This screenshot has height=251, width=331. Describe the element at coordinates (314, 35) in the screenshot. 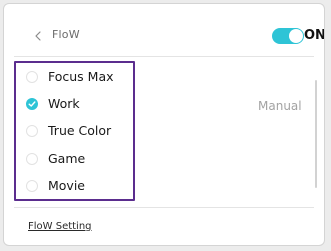

I see `toggle-state-label: ON` at that location.